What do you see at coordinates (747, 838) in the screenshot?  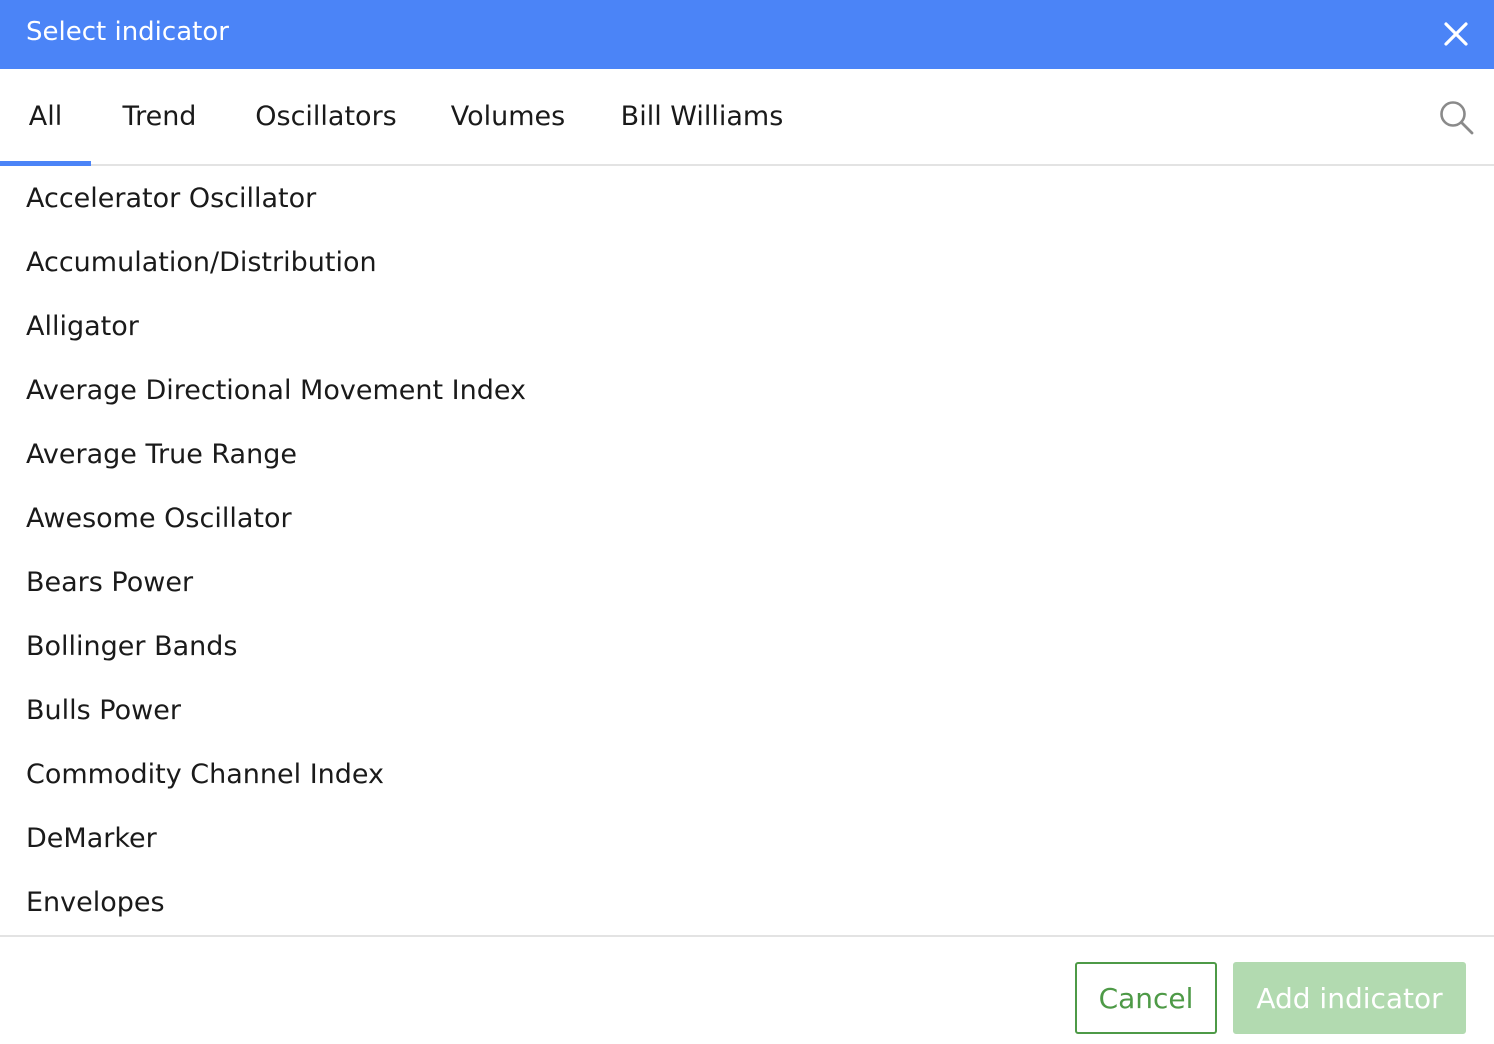 I see `list-item: DeMarker` at bounding box center [747, 838].